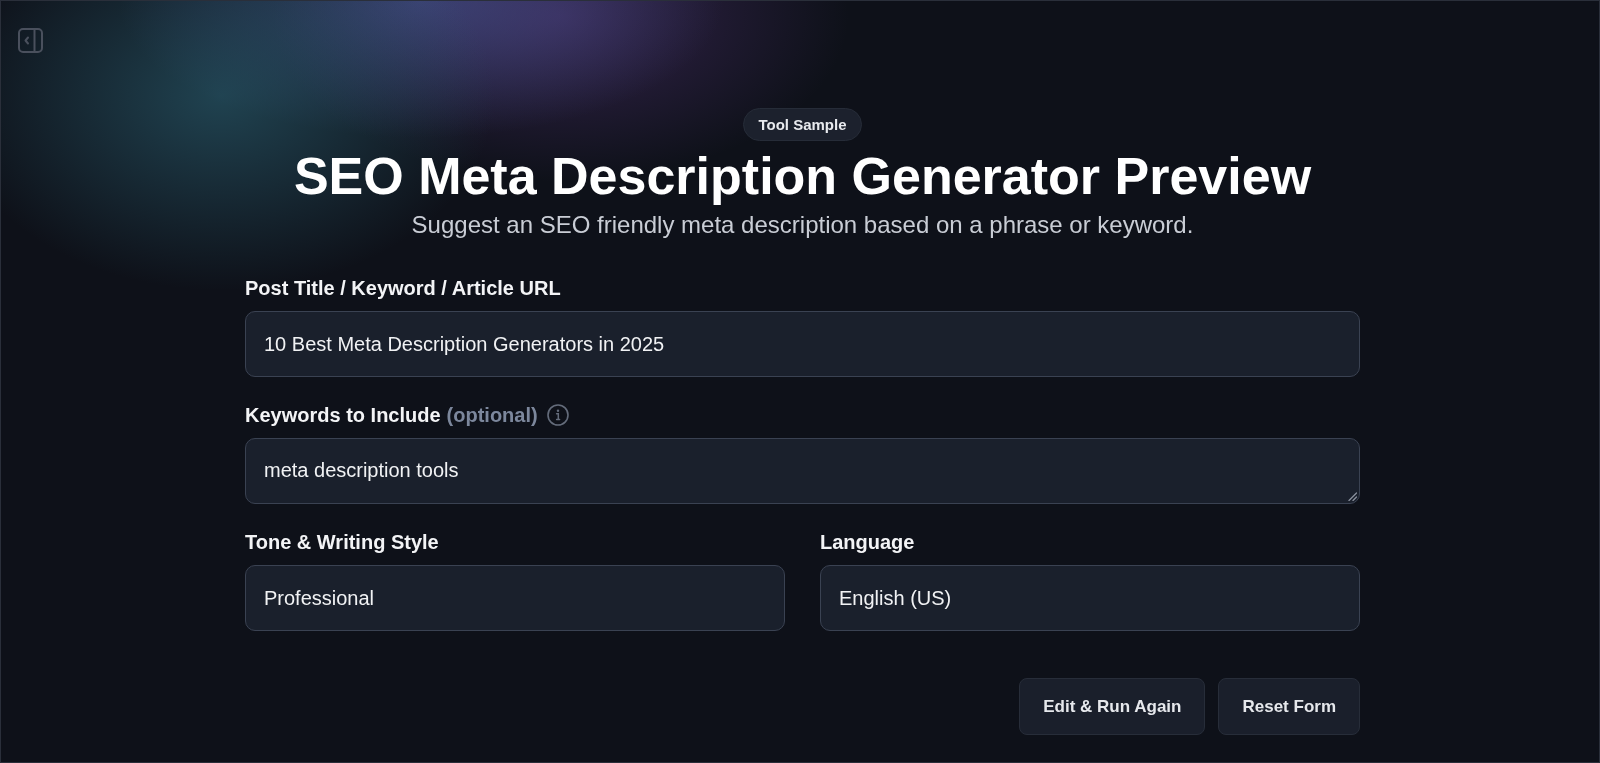 This screenshot has height=763, width=1600. What do you see at coordinates (30, 40) in the screenshot?
I see `sidebar-toggle-icon` at bounding box center [30, 40].